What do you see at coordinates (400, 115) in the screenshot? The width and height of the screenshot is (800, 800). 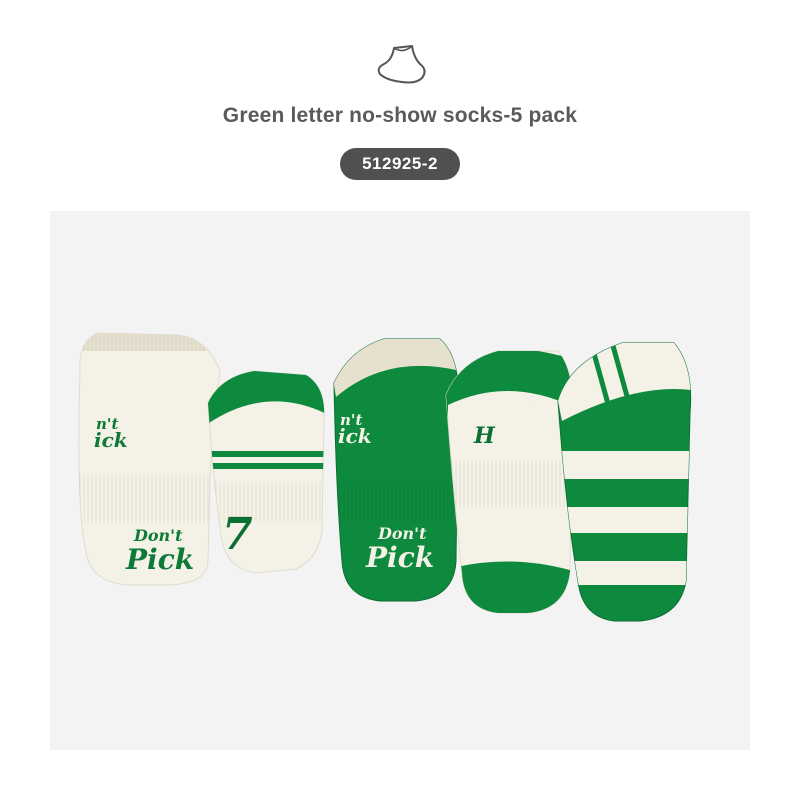 I see `product-title: Green letter no-show socks-5 pack` at bounding box center [400, 115].